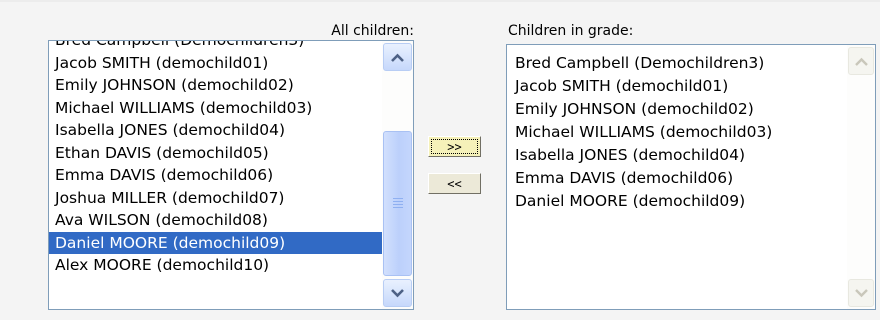 This screenshot has width=880, height=320. I want to click on children-in-grade-scrollbar, so click(861, 177).